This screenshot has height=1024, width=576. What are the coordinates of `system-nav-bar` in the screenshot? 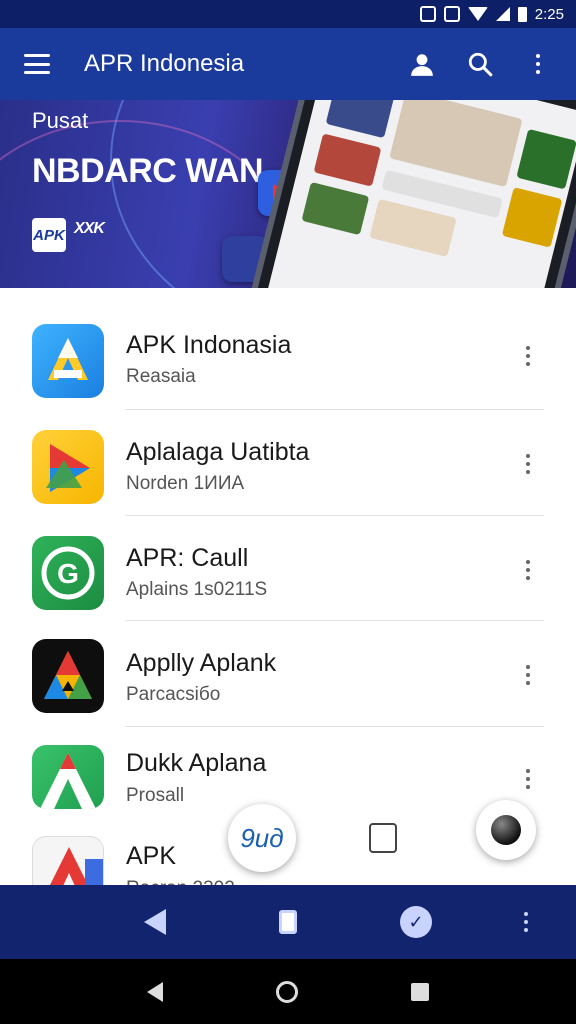 It's located at (288, 991).